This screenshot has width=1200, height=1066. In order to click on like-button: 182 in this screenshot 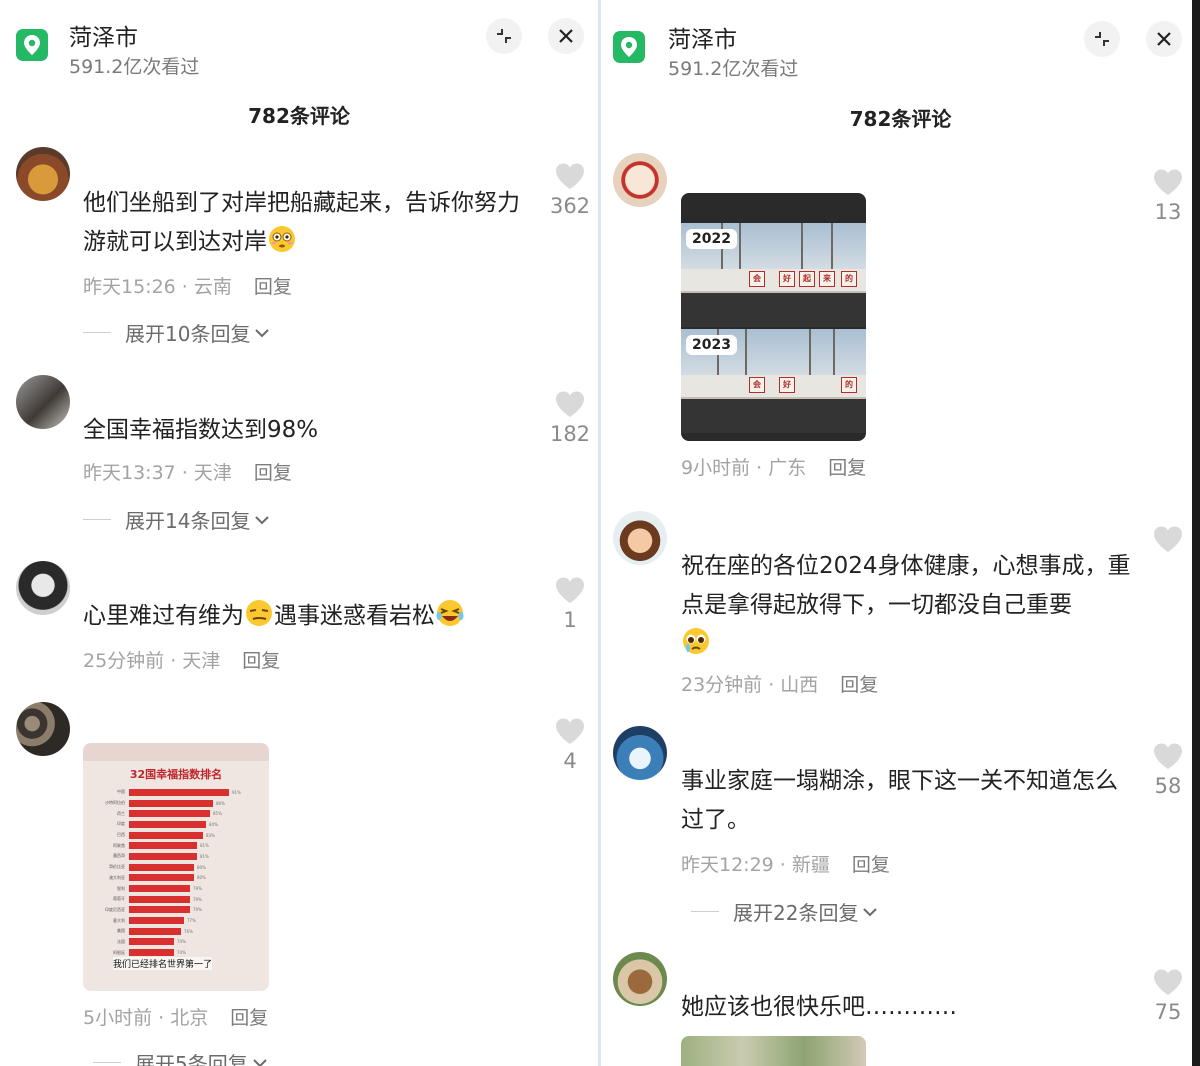, I will do `click(569, 418)`.